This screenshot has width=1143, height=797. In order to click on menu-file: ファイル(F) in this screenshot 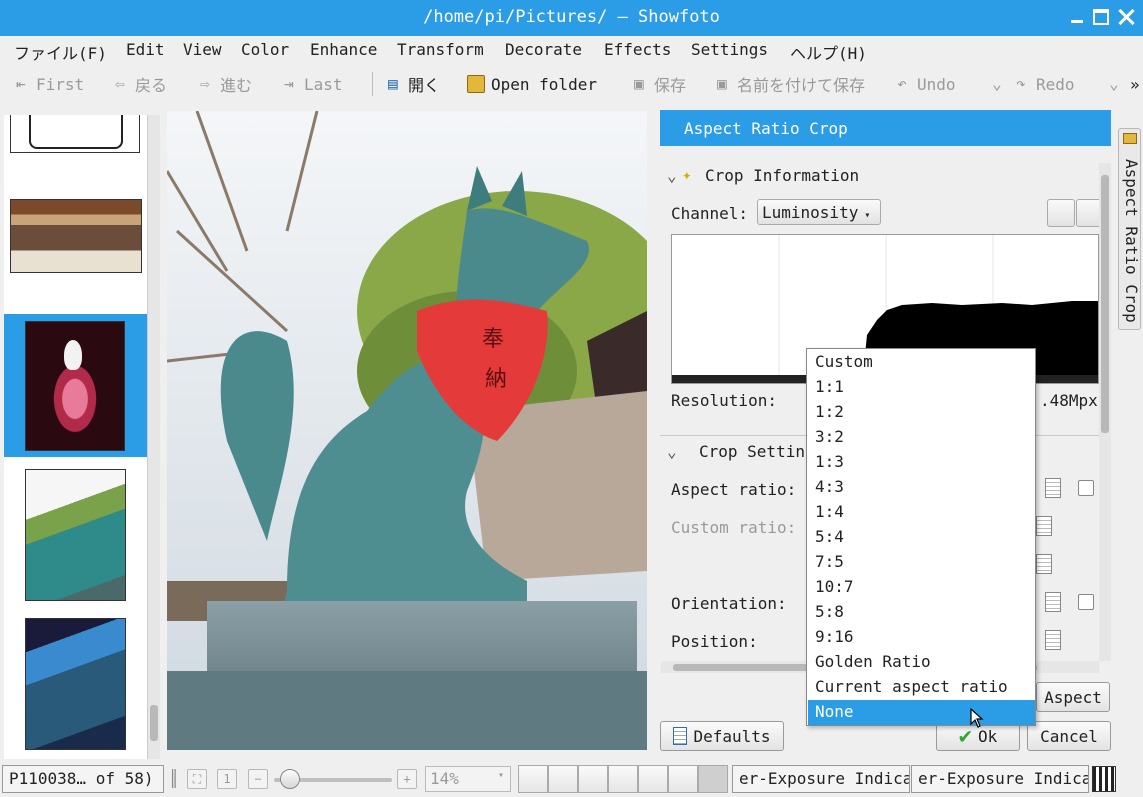, I will do `click(60, 52)`.